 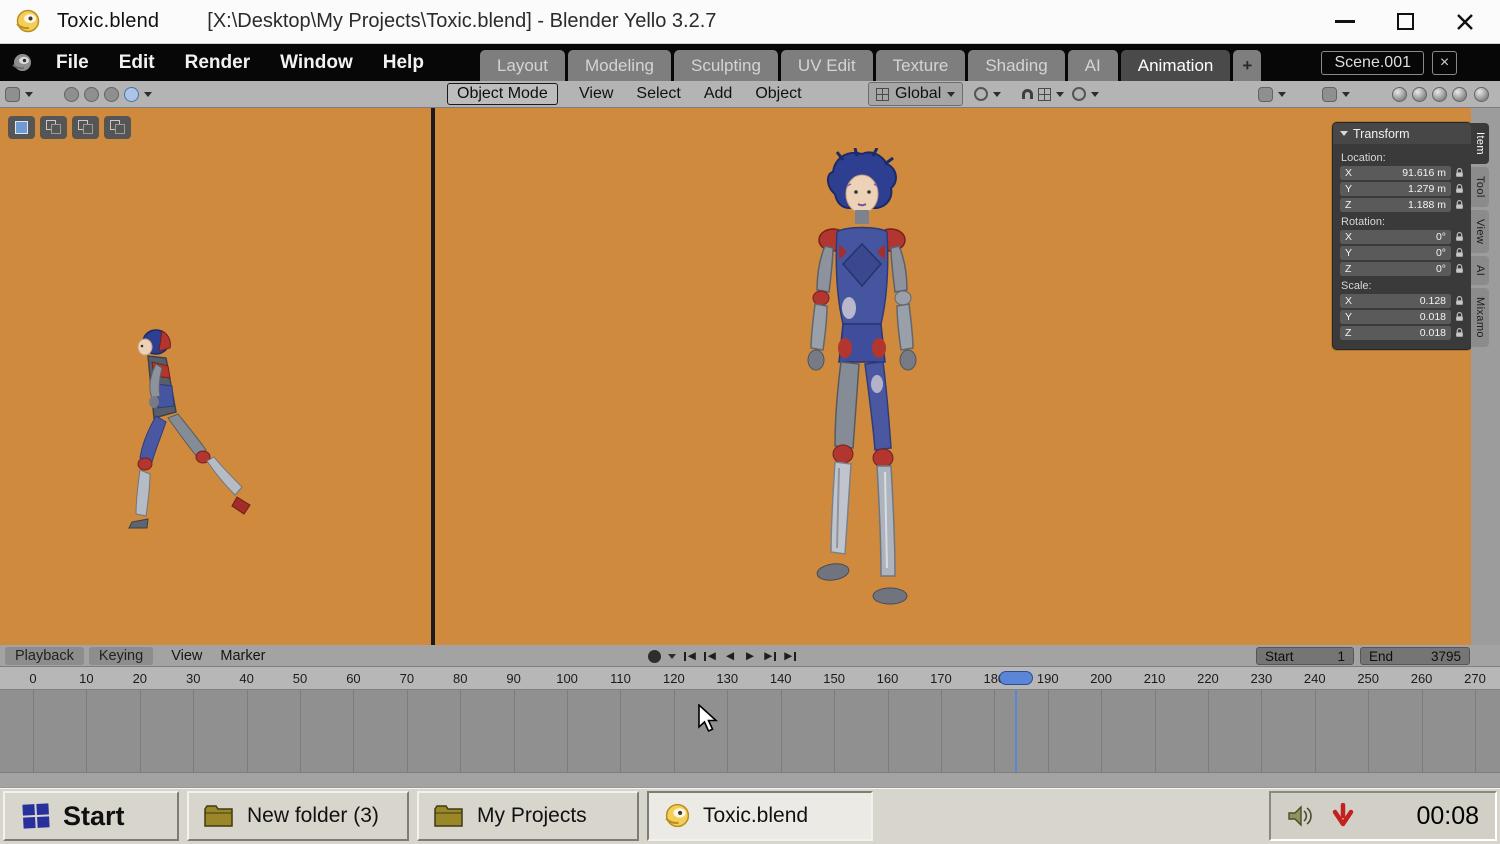 I want to click on shading-solid-icon, so click(x=1419, y=94).